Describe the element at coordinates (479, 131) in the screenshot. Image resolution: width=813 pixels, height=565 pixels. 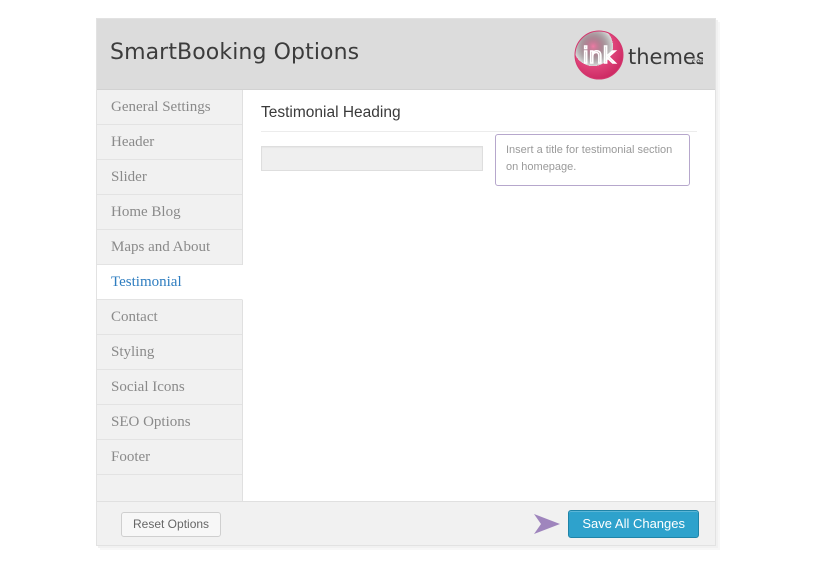
I see `section-divider` at that location.